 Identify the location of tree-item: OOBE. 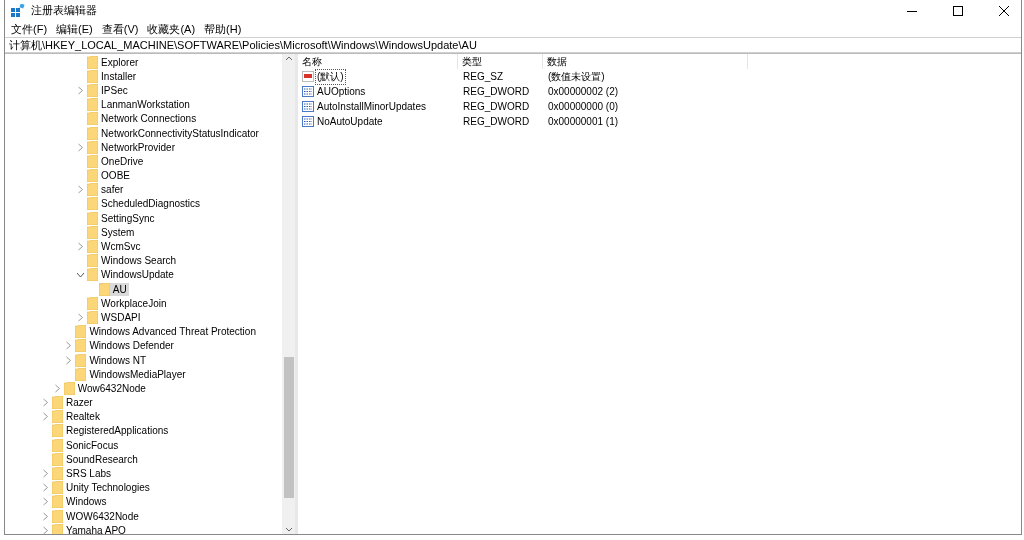
(109, 176).